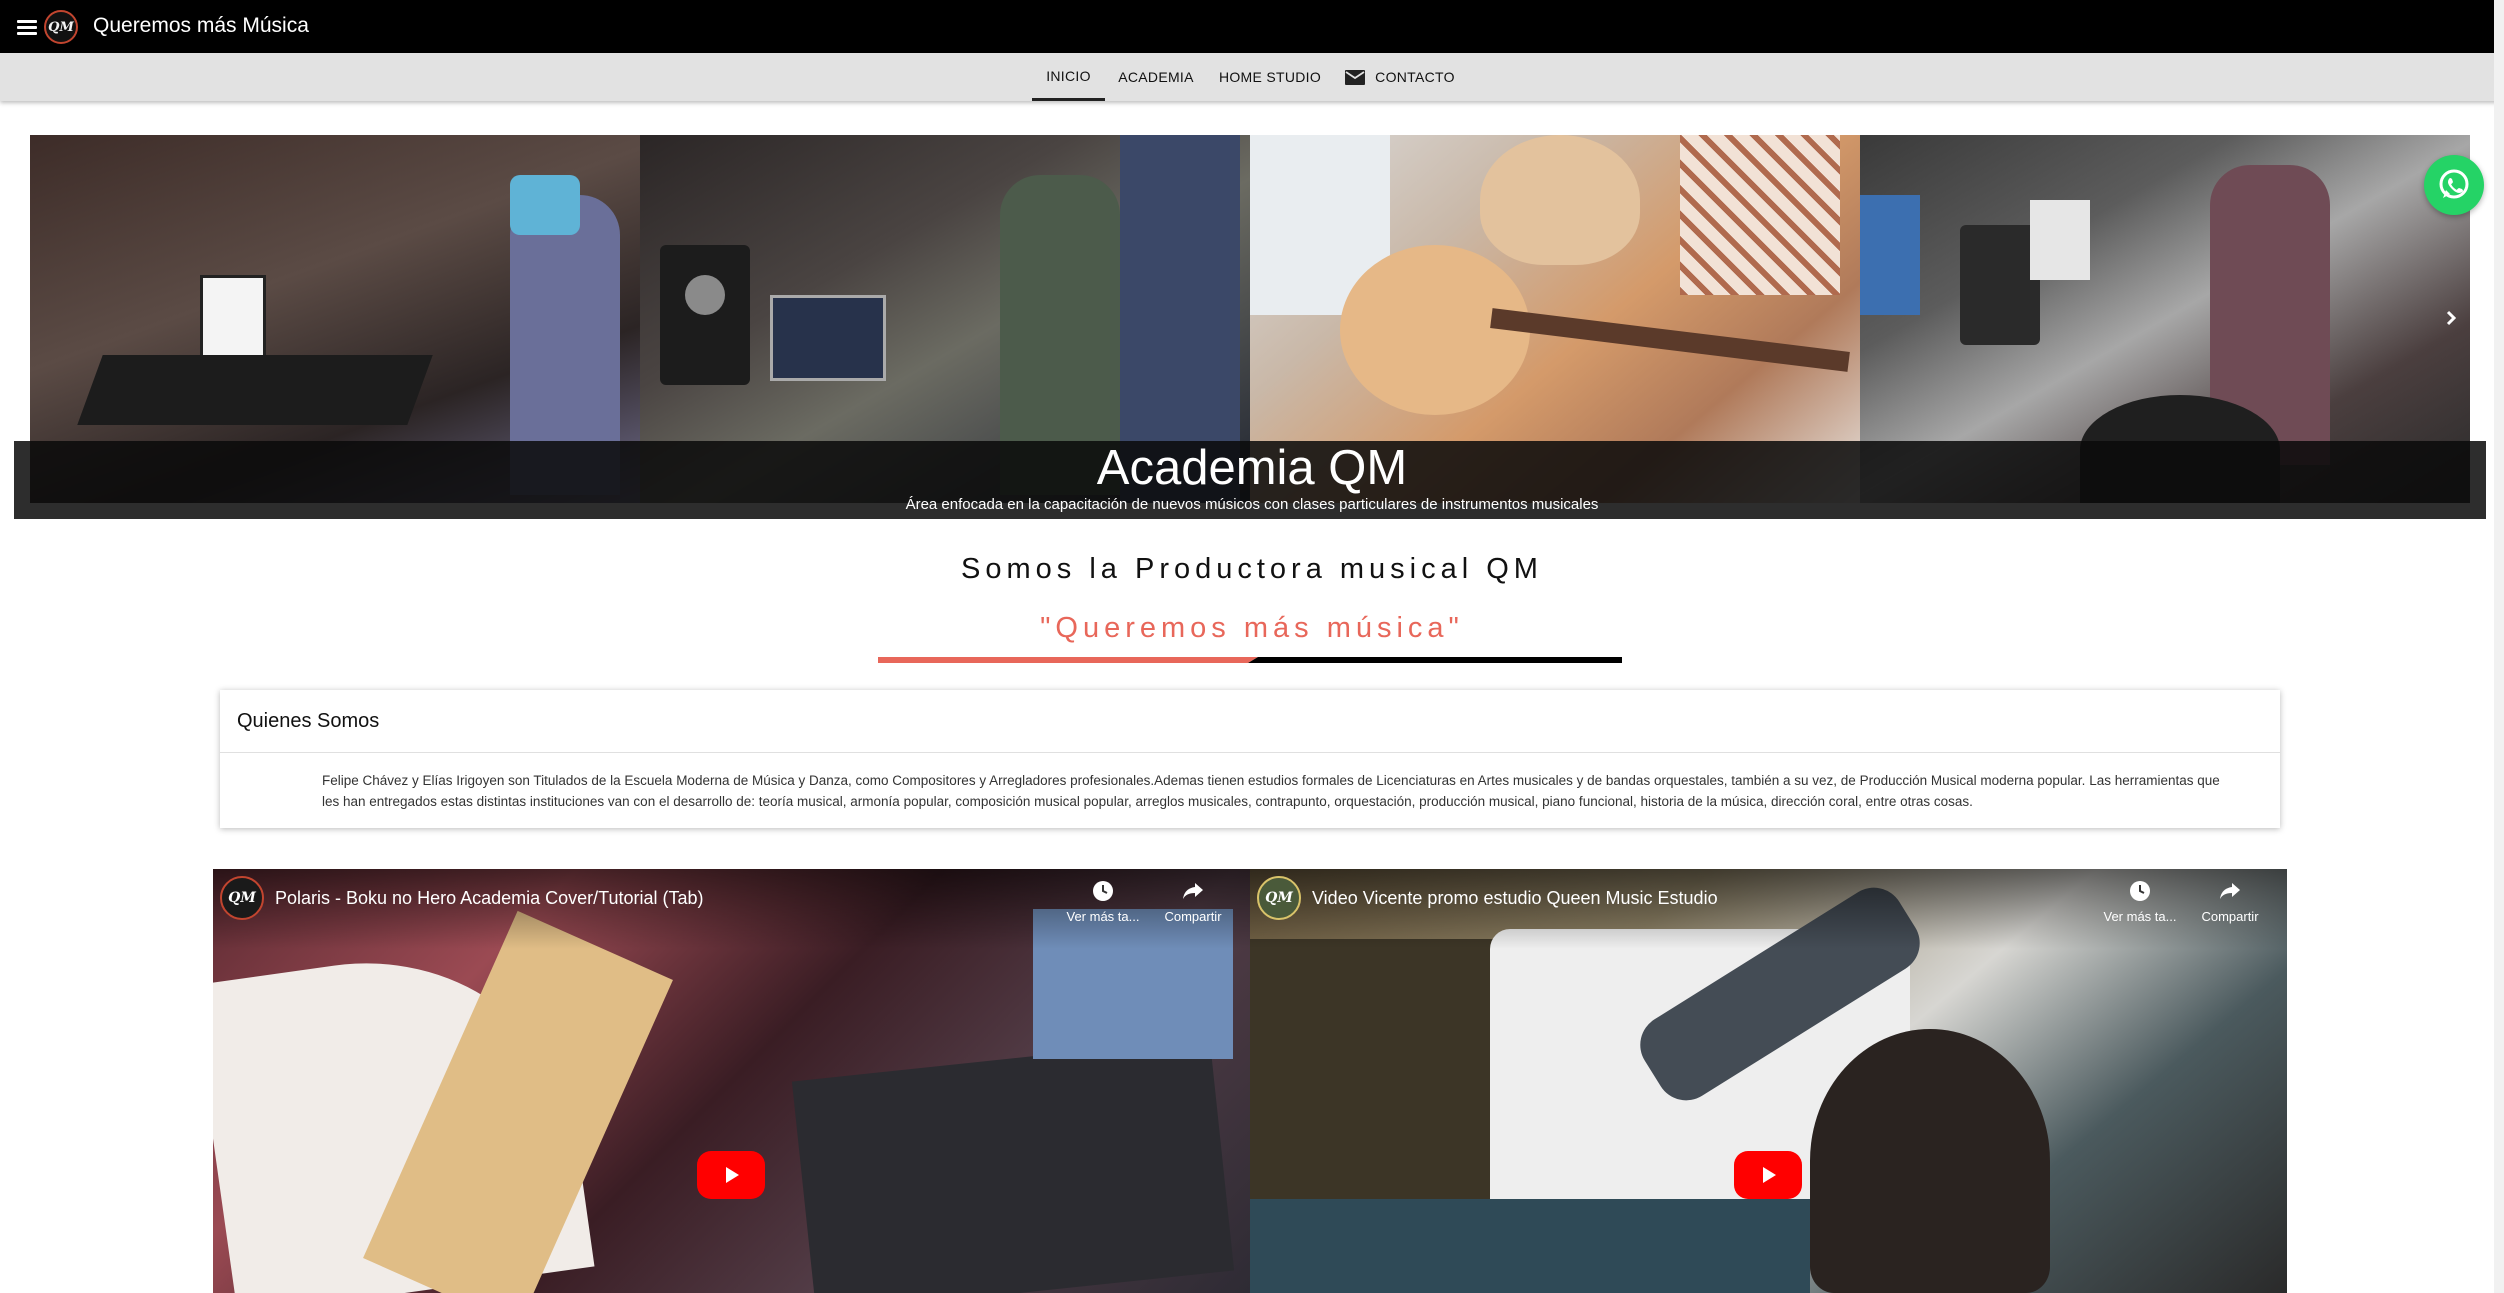  What do you see at coordinates (1355, 77) in the screenshot?
I see `mail-icon` at bounding box center [1355, 77].